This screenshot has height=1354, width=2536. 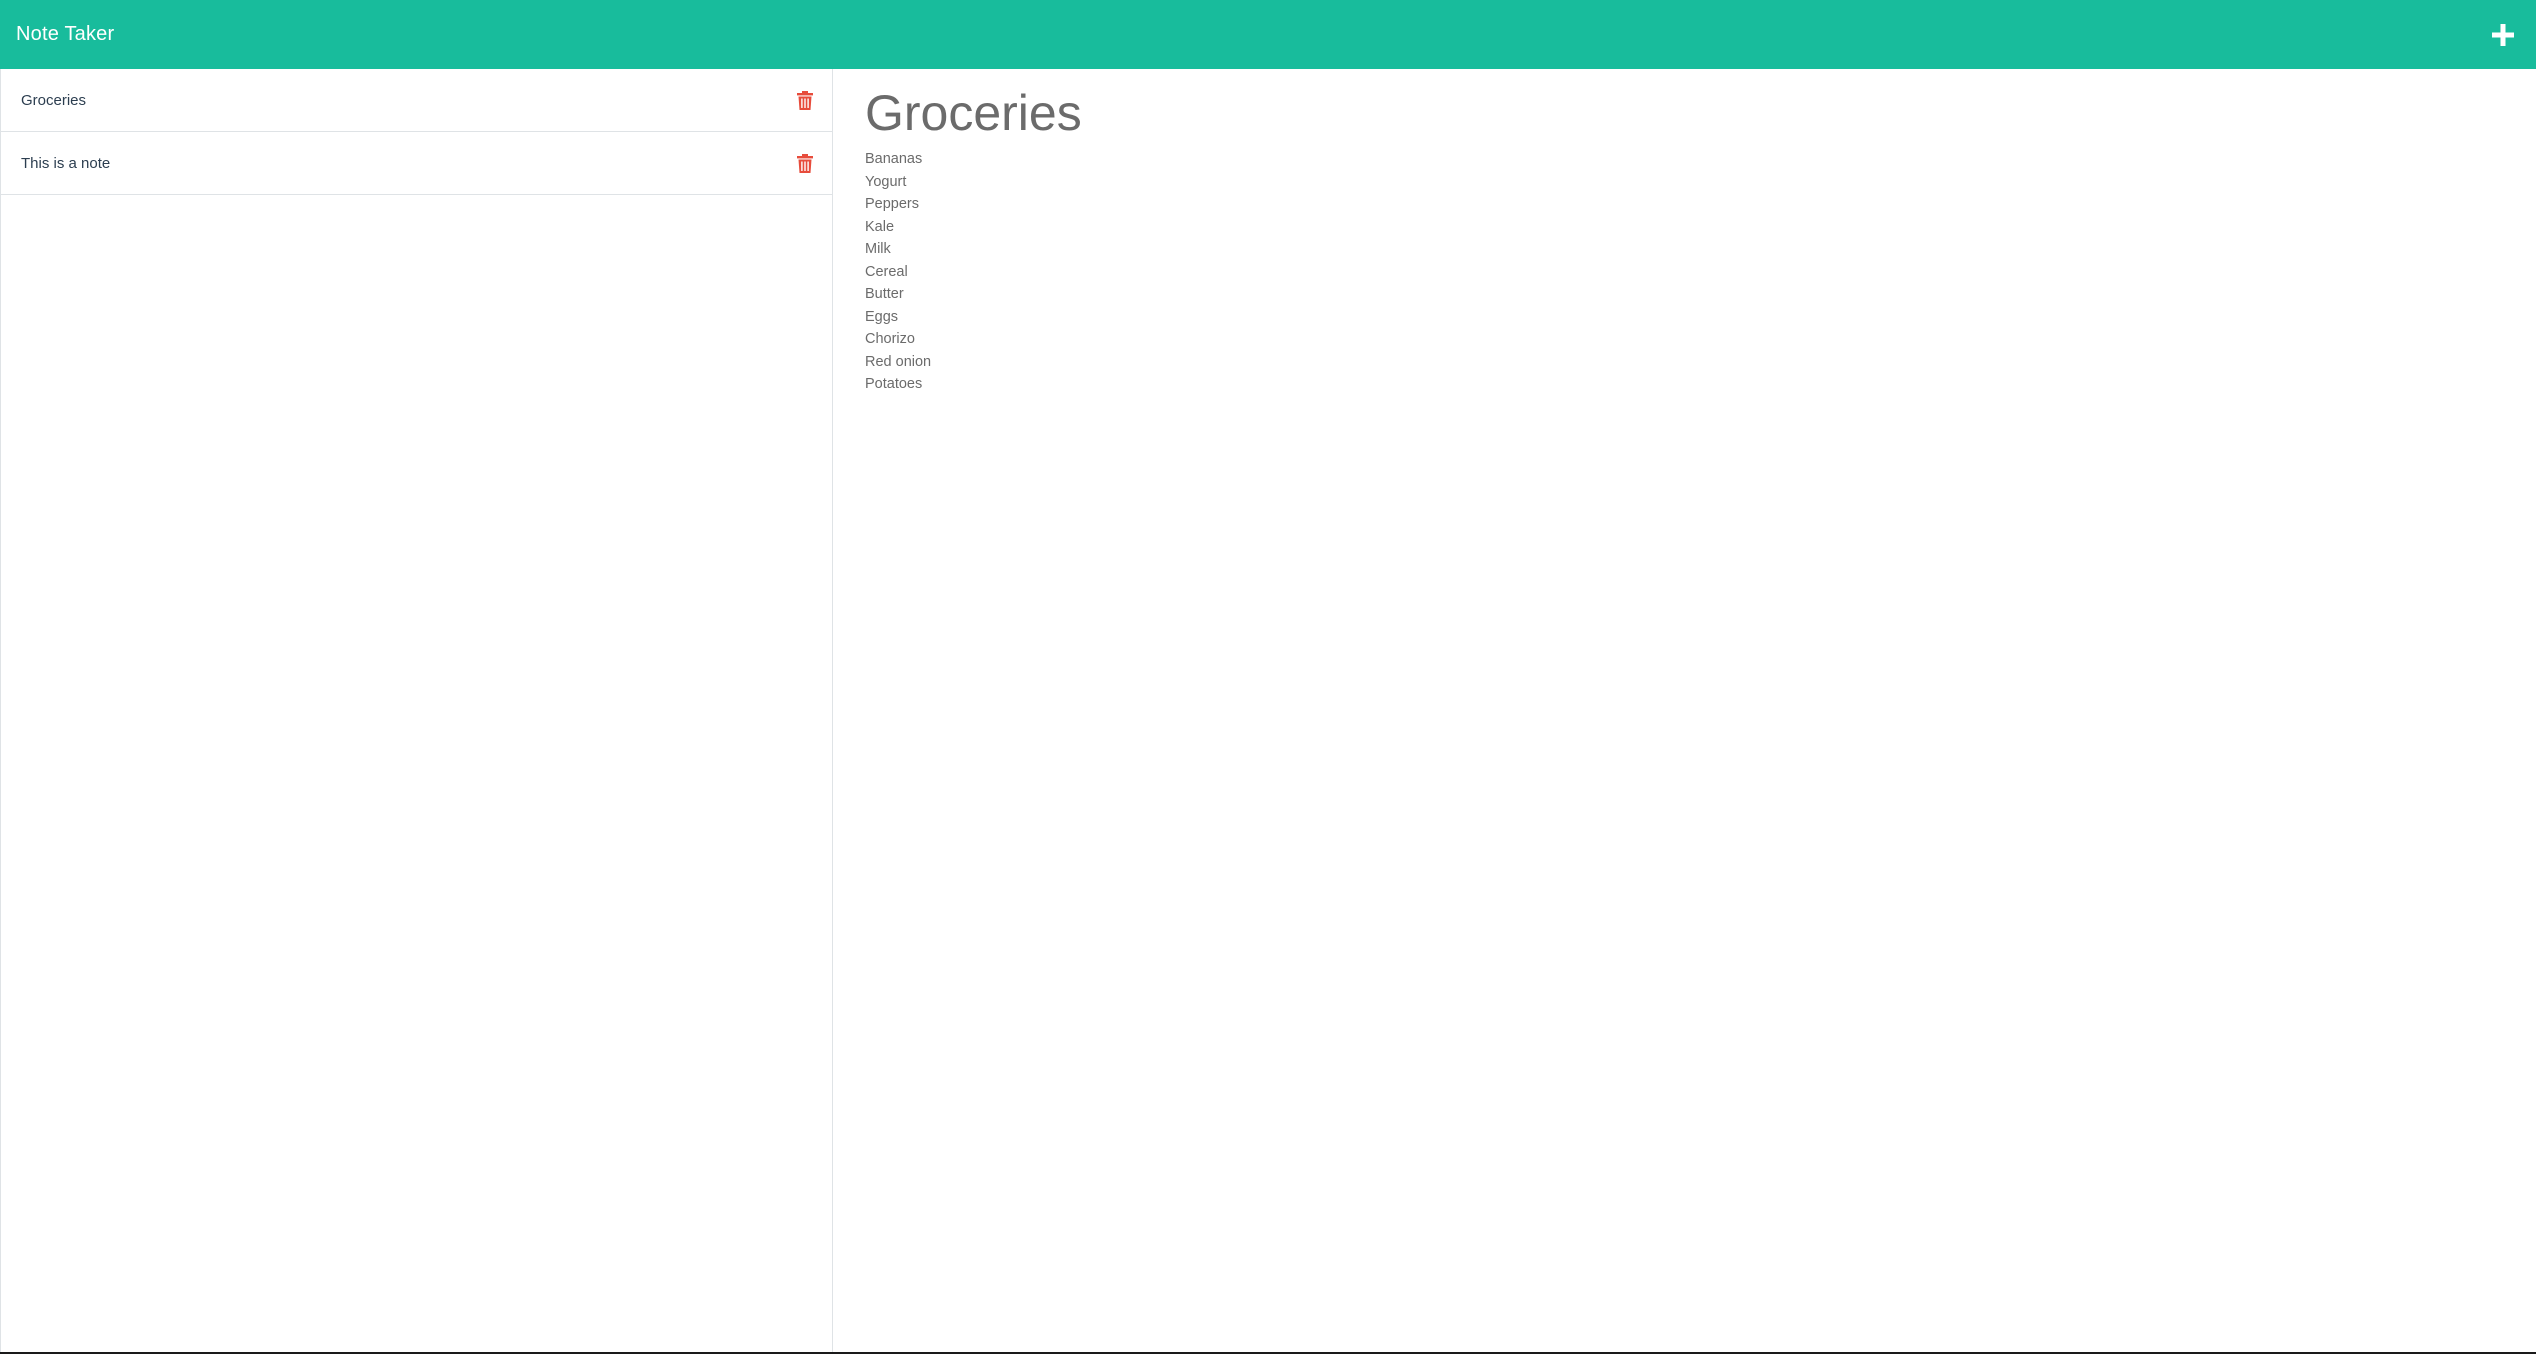 I want to click on note-line: Potatoes, so click(x=894, y=384).